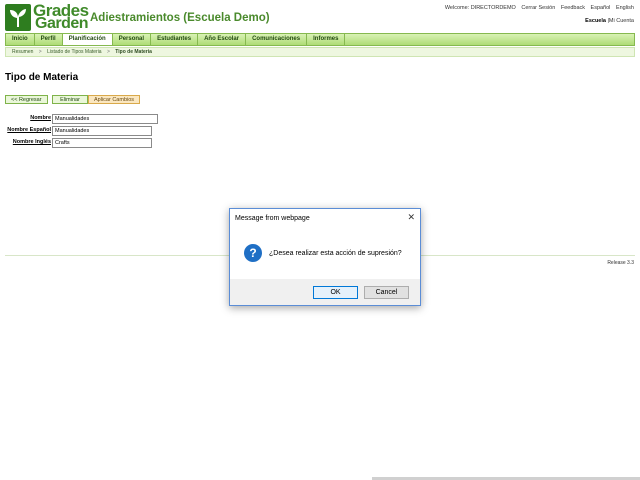 The width and height of the screenshot is (640, 480). I want to click on dialog-footer: OK Cancel, so click(325, 292).